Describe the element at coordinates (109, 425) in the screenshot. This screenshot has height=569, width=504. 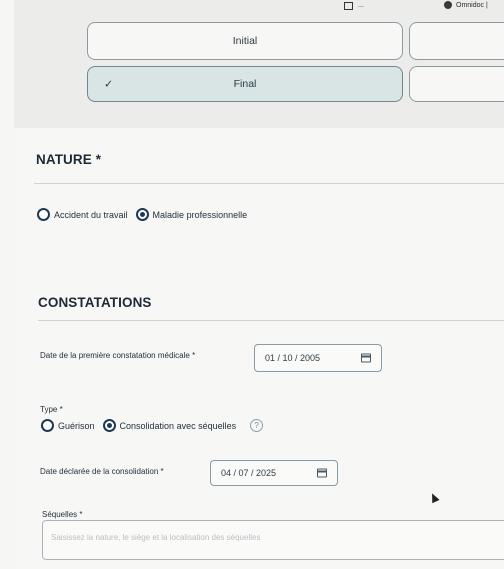
I see `radio-consolidation-avec-sequelles` at that location.